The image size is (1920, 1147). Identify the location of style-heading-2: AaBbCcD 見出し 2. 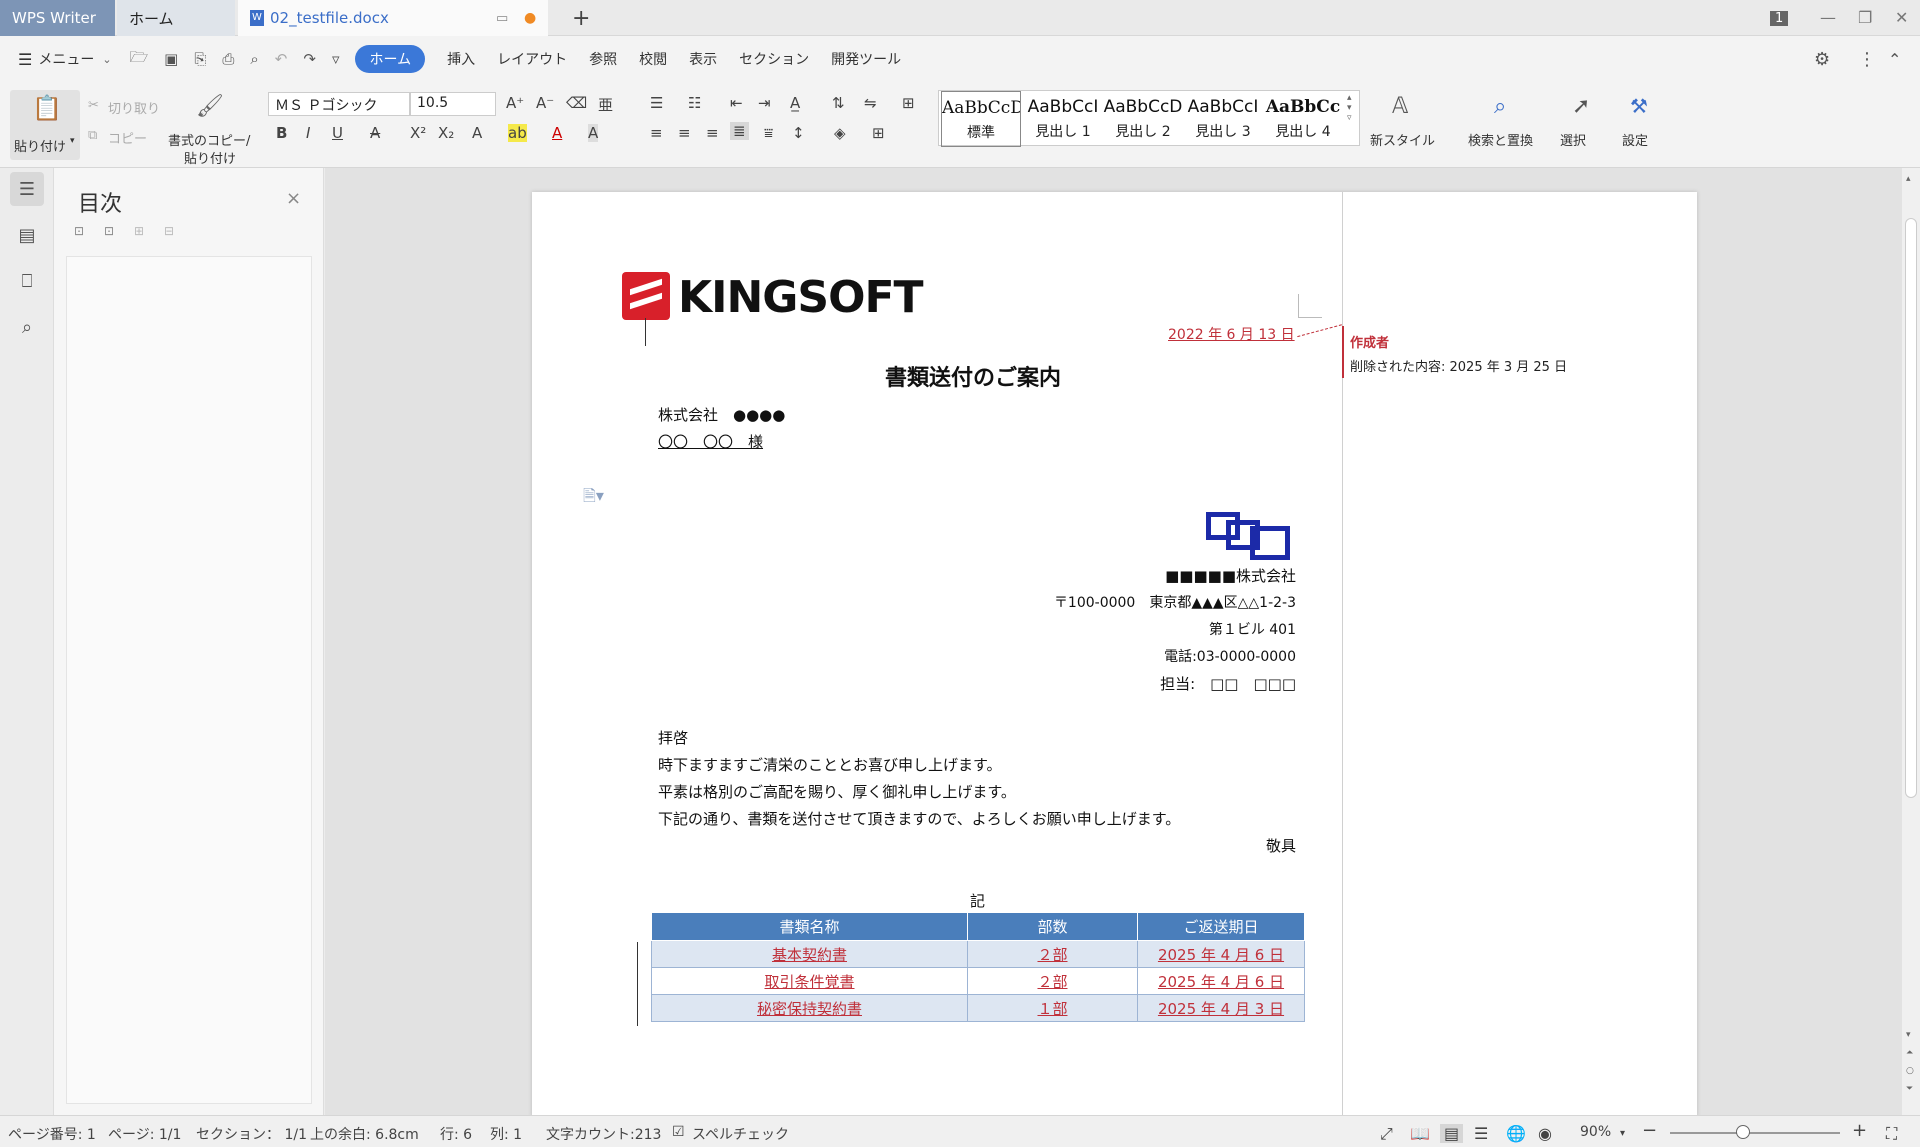
(1143, 119).